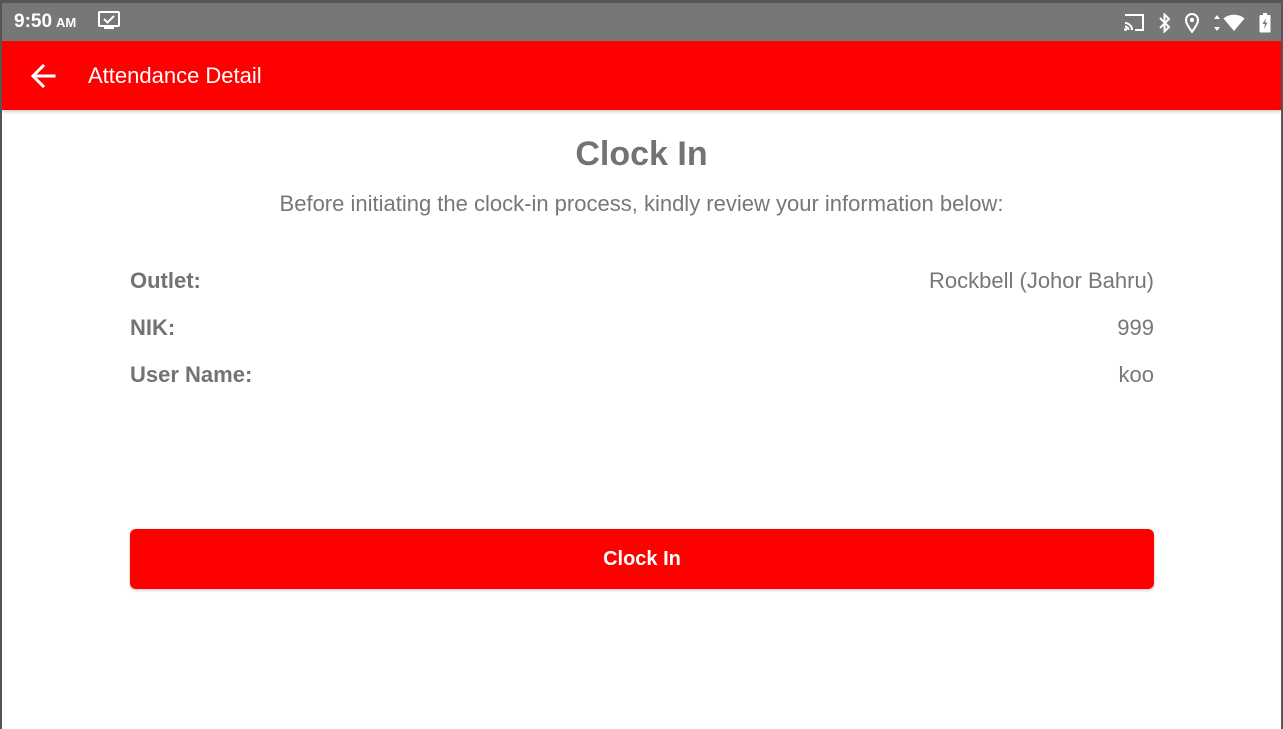 This screenshot has height=729, width=1283. I want to click on status-ampm: AM, so click(66, 22).